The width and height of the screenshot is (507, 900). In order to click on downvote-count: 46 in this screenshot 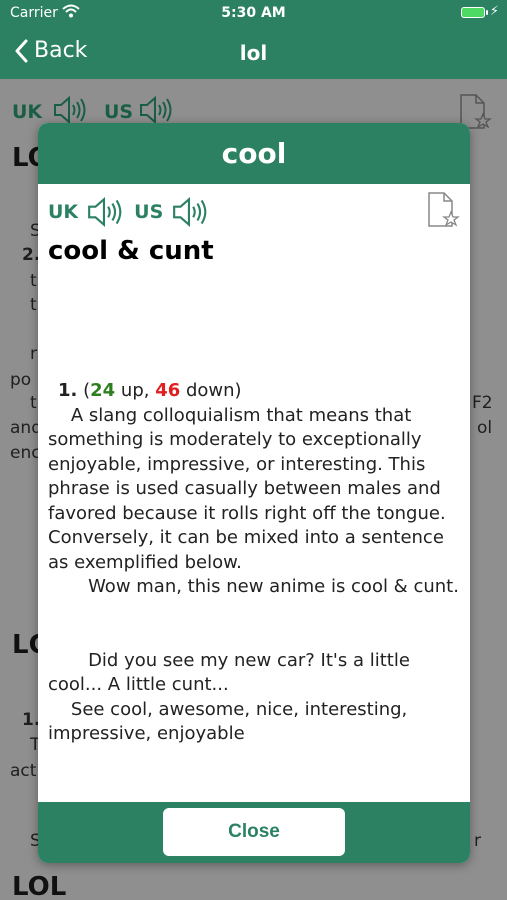, I will do `click(168, 390)`.